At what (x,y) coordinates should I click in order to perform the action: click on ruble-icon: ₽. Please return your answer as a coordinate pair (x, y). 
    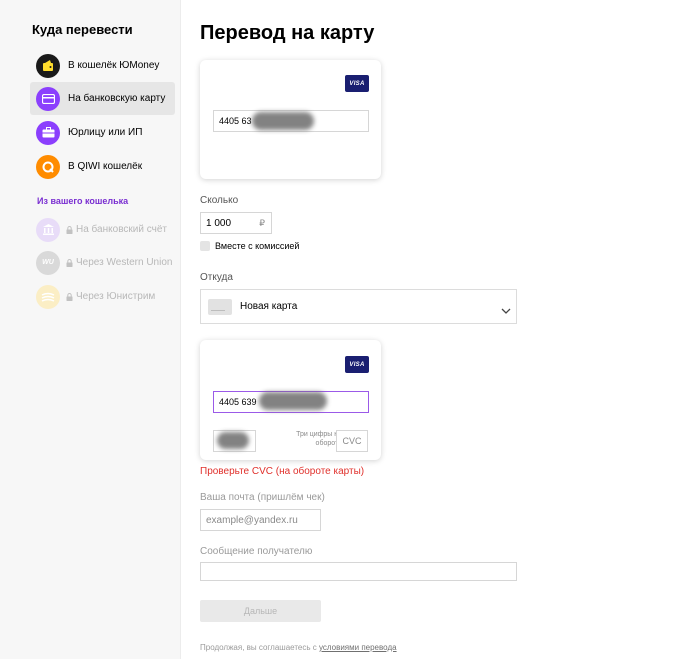
    Looking at the image, I should click on (262, 223).